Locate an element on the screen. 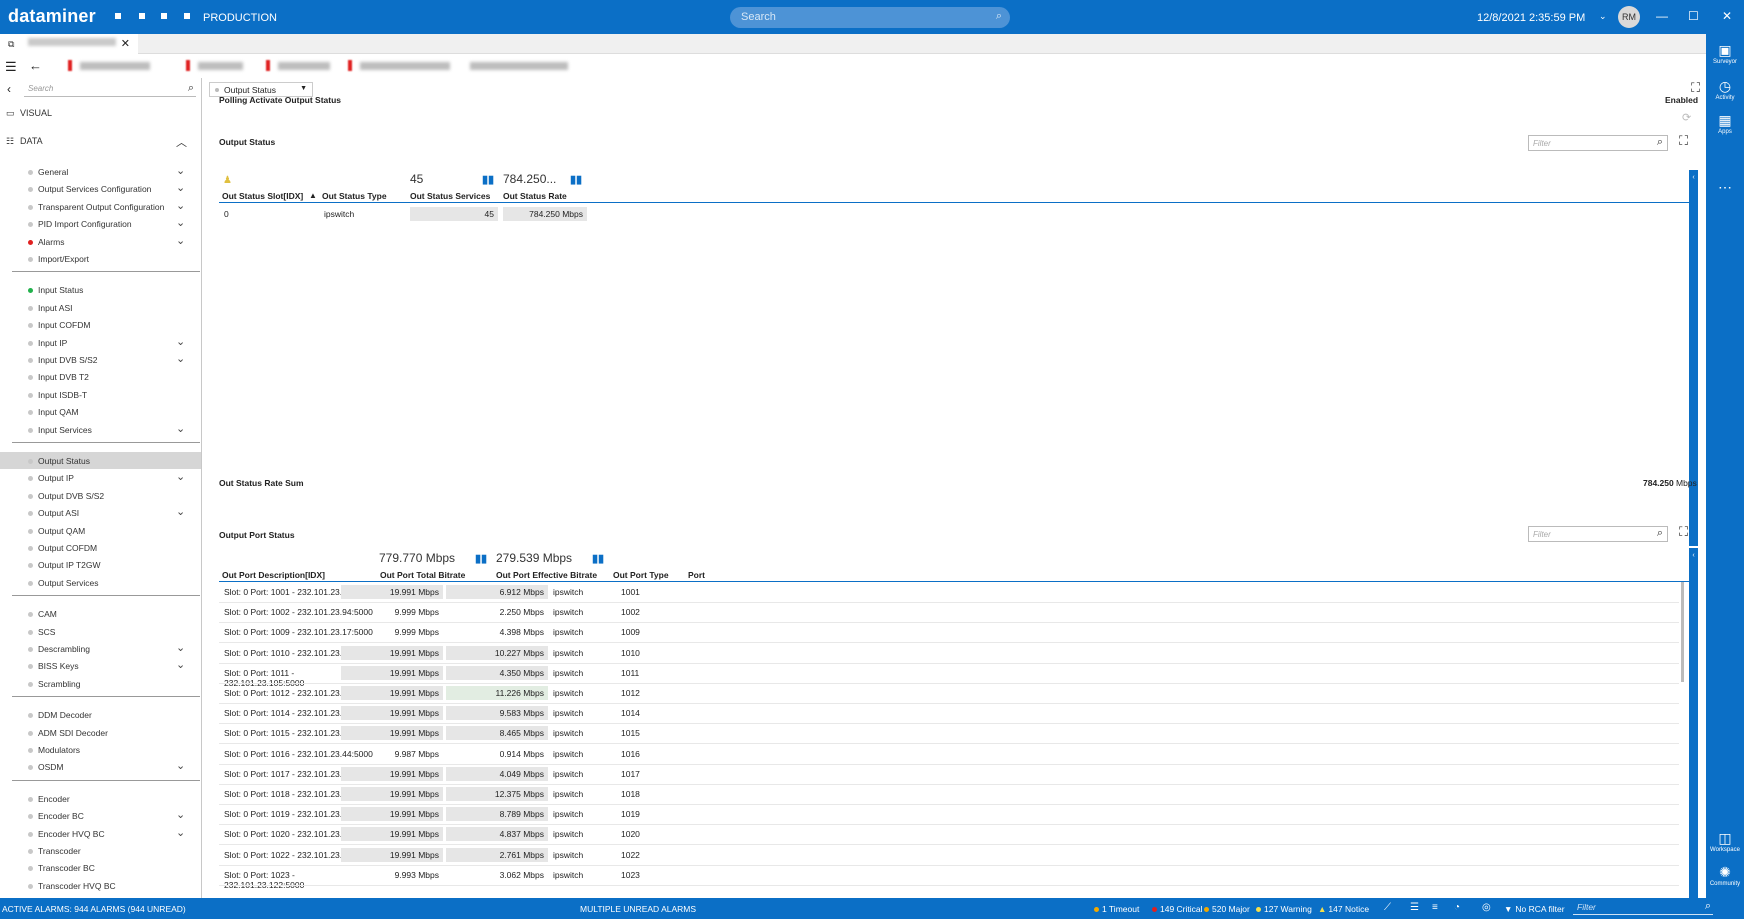  sidebar-item: Import/Export is located at coordinates (100, 258).